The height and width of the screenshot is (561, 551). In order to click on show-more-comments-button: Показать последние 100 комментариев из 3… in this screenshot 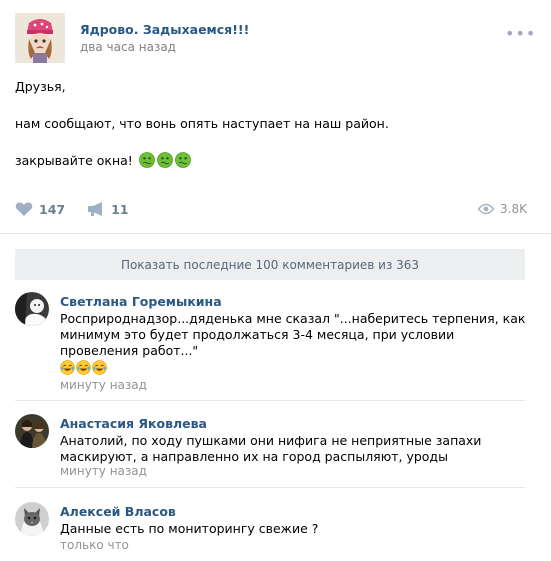, I will do `click(270, 264)`.